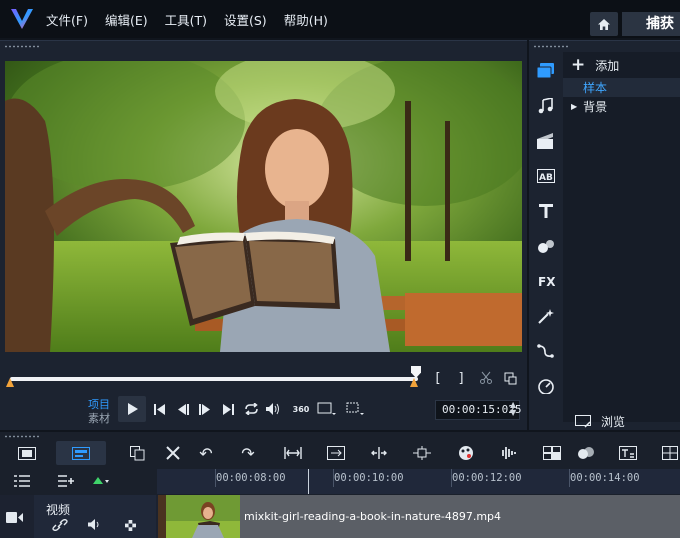  What do you see at coordinates (621, 106) in the screenshot?
I see `tree-item-background: ▶ 背景` at bounding box center [621, 106].